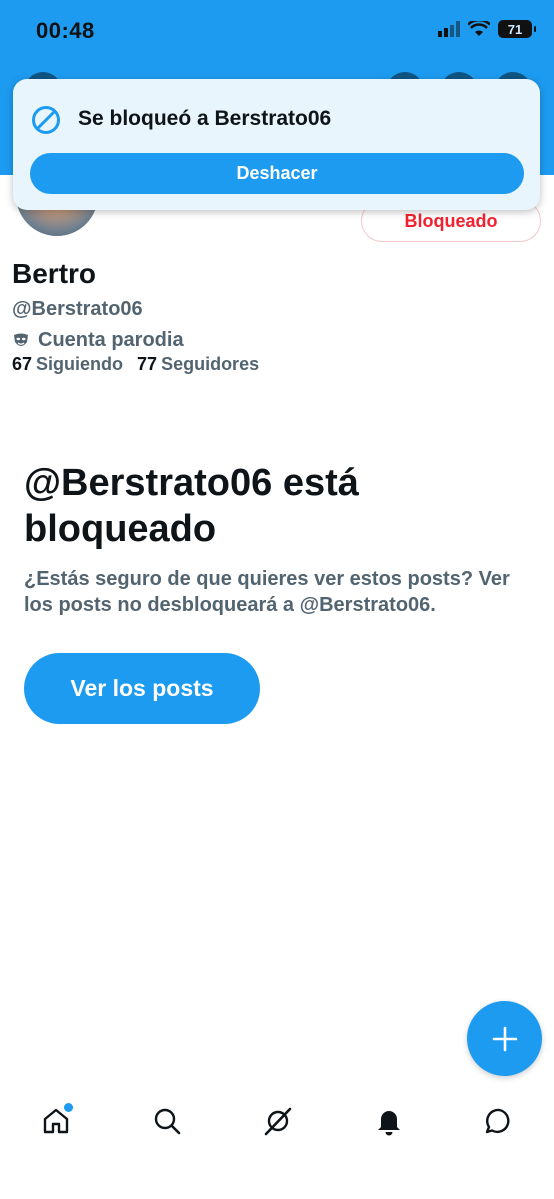 Image resolution: width=554 pixels, height=1199 pixels. I want to click on grok-icon, so click(278, 1121).